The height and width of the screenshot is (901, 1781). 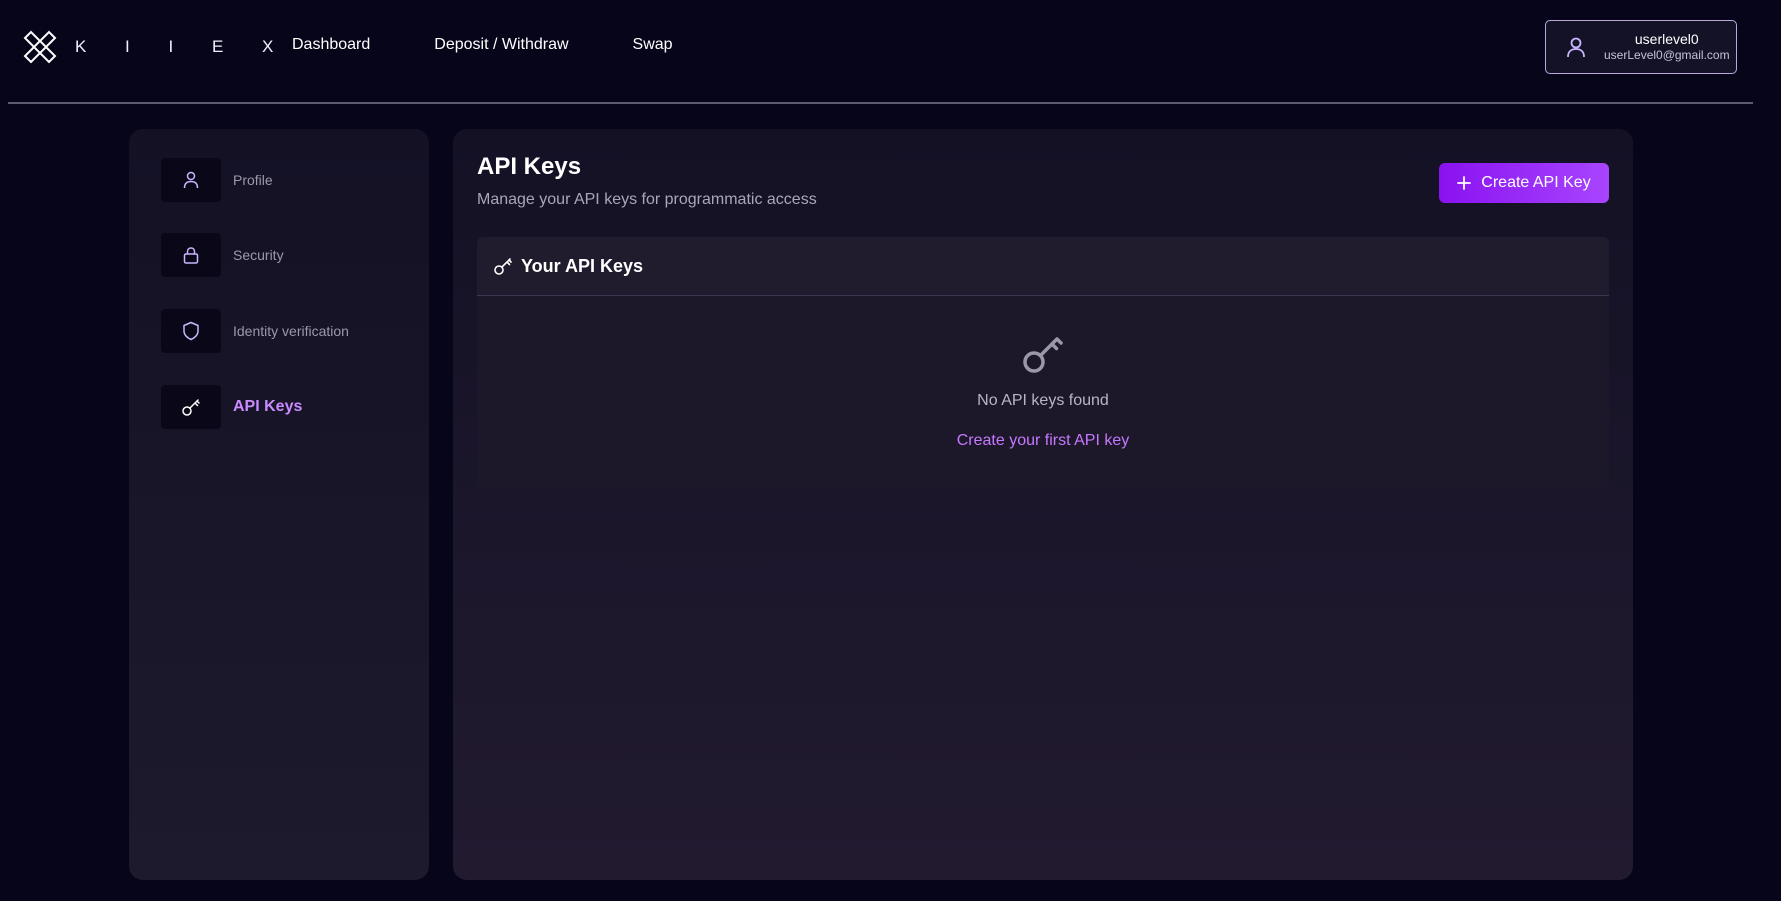 I want to click on shield-icon, so click(x=191, y=331).